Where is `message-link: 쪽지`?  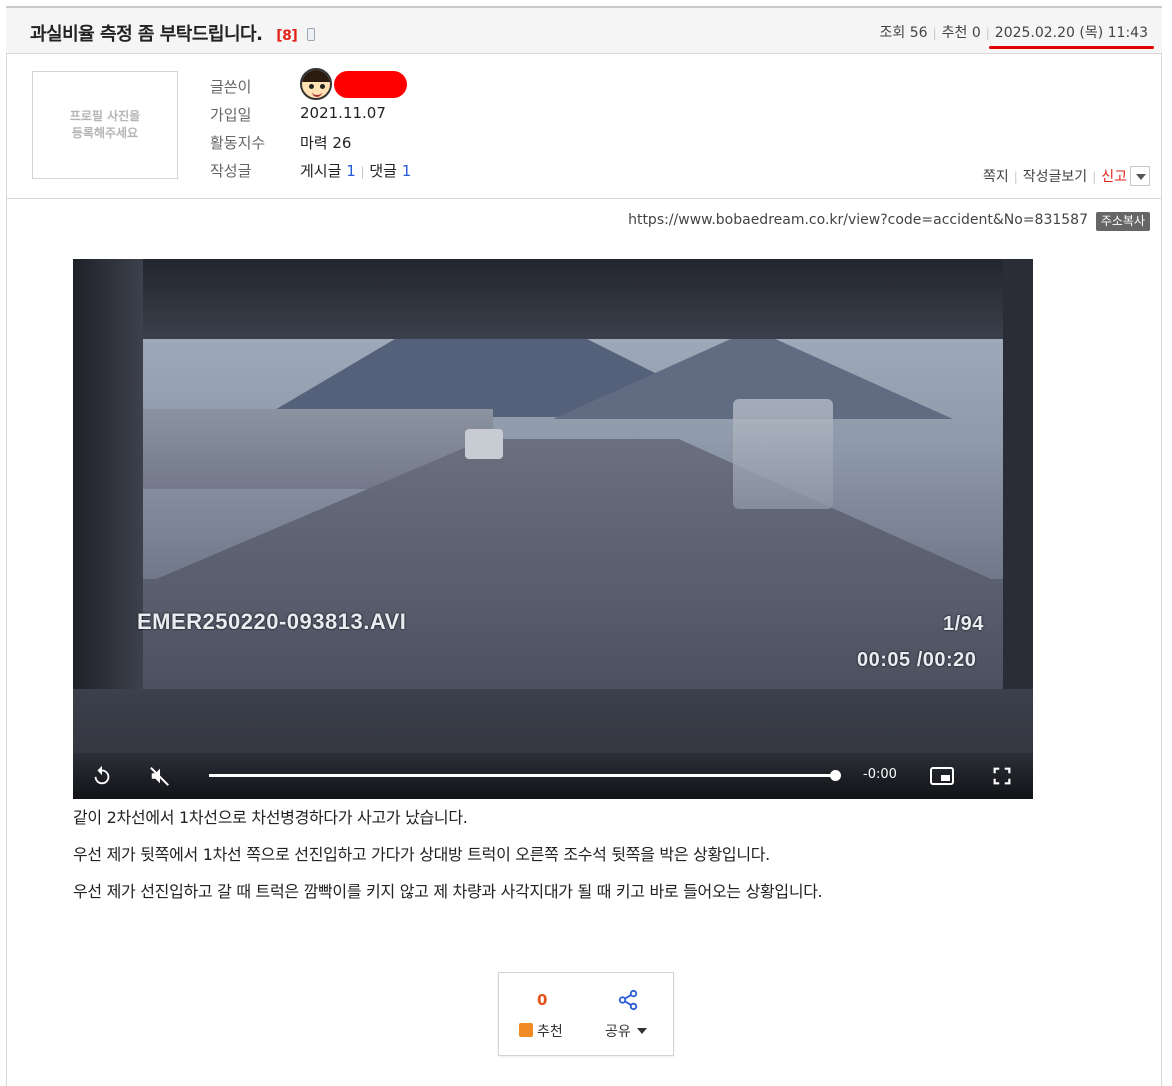 message-link: 쪽지 is located at coordinates (996, 177).